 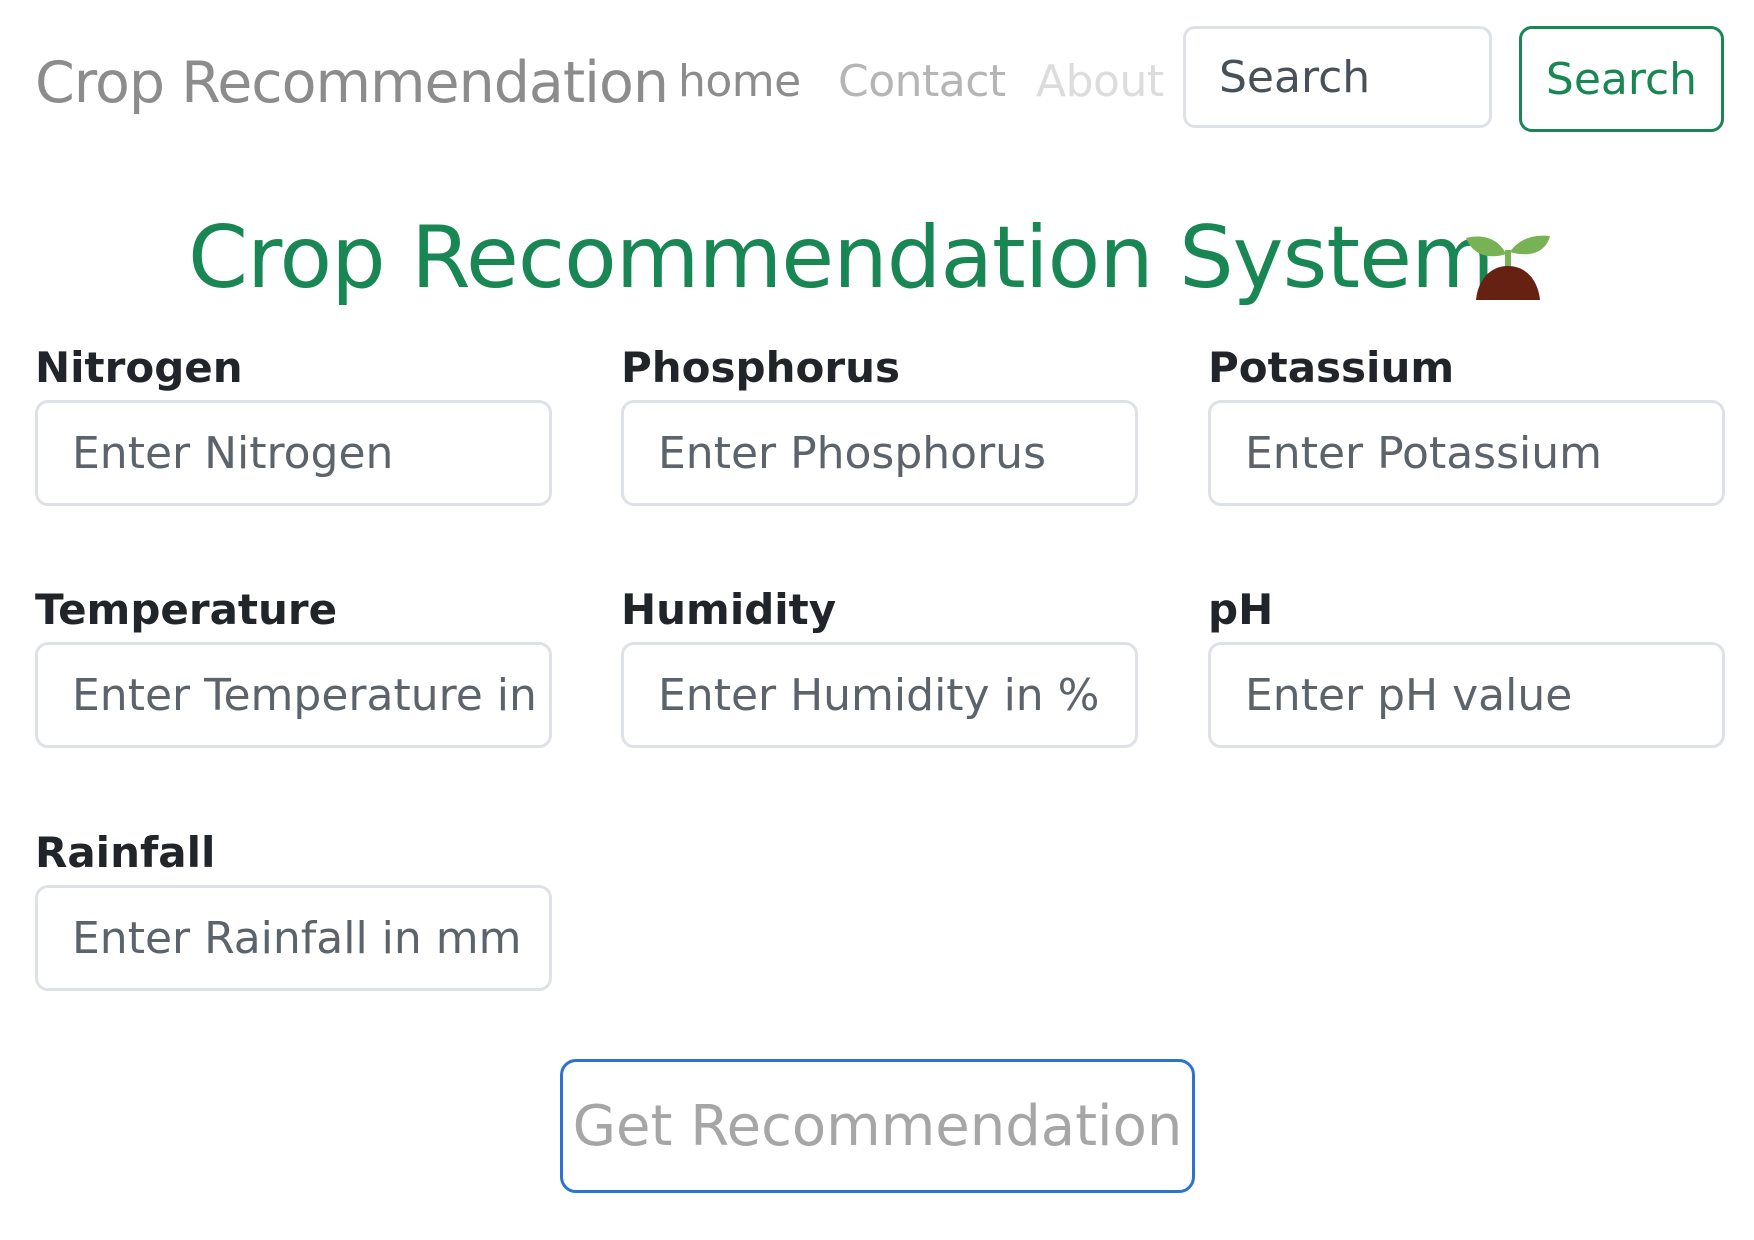 I want to click on ph-label: pH, so click(x=1241, y=609).